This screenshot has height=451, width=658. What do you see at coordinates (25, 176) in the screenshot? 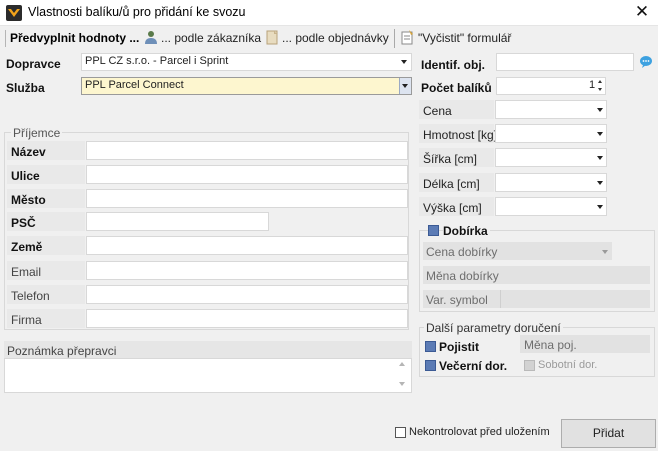
I see `ulice-label: Ulice` at bounding box center [25, 176].